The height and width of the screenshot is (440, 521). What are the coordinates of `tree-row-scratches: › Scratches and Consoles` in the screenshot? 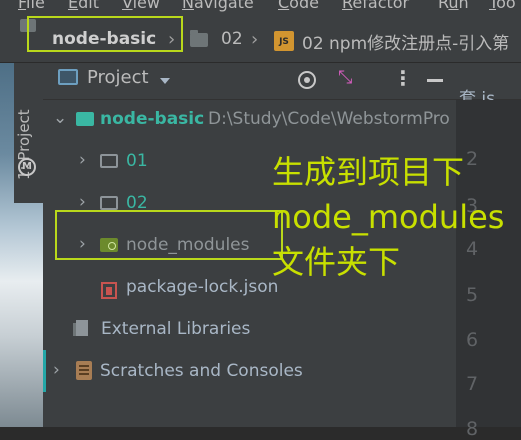 It's located at (249, 372).